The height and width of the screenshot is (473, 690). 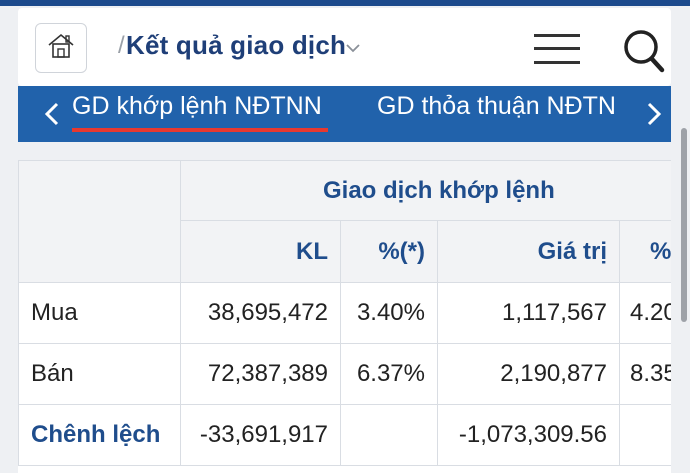 I want to click on cell-pct-value: 8.35, so click(x=645, y=374).